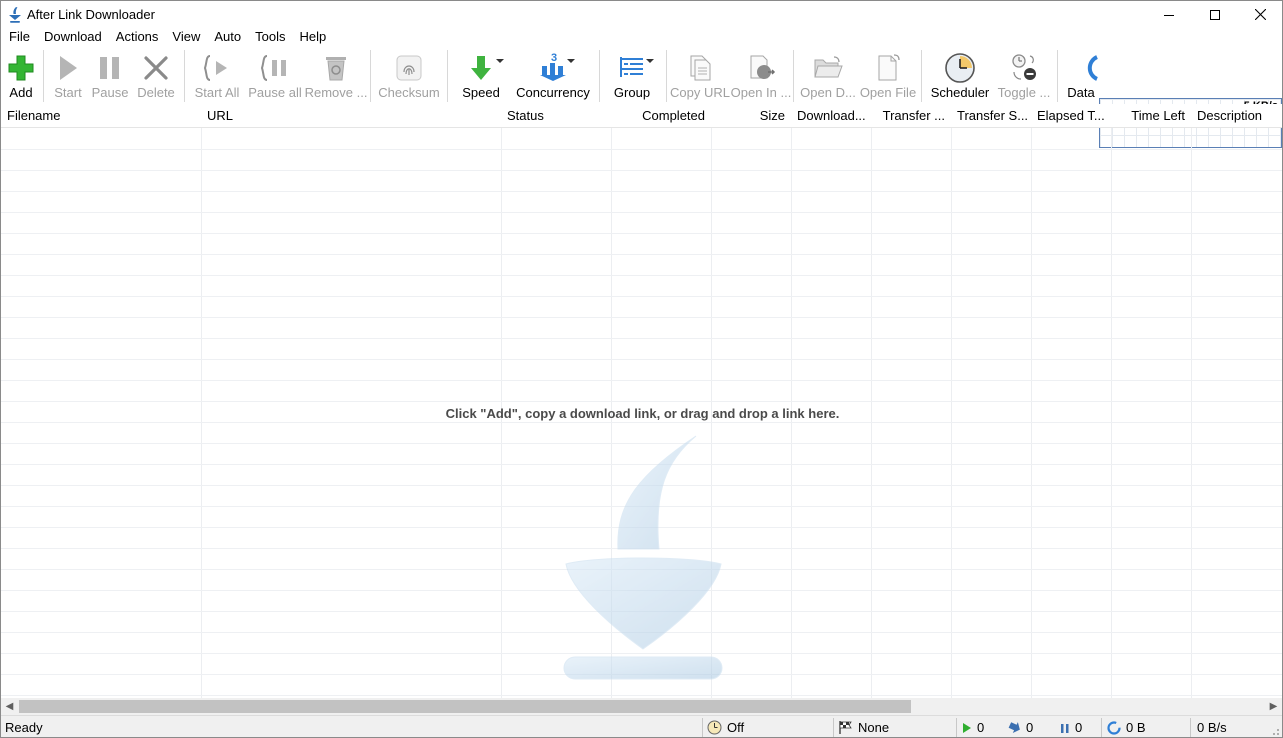 The height and width of the screenshot is (738, 1283). Describe the element at coordinates (1079, 727) in the screenshot. I see `status-paused-value: 0` at that location.